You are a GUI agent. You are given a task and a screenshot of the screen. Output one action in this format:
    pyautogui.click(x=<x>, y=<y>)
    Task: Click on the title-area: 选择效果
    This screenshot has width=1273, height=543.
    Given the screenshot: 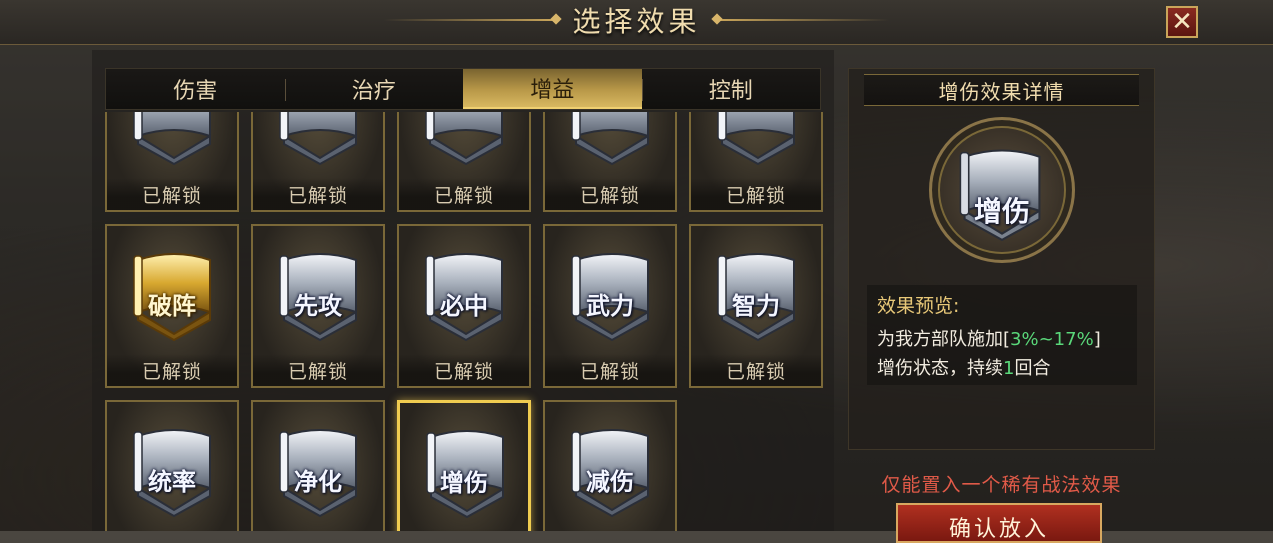 What is the action you would take?
    pyautogui.click(x=636, y=20)
    